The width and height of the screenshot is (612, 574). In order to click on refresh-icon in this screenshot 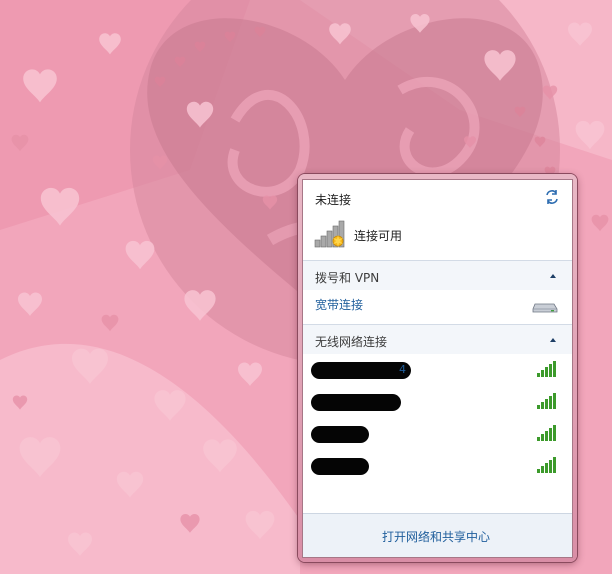, I will do `click(552, 197)`.